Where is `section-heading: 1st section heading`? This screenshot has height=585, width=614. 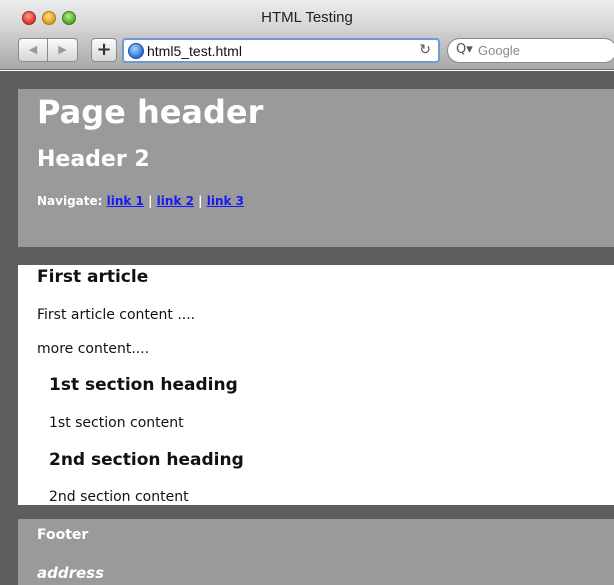
section-heading: 1st section heading is located at coordinates (143, 385).